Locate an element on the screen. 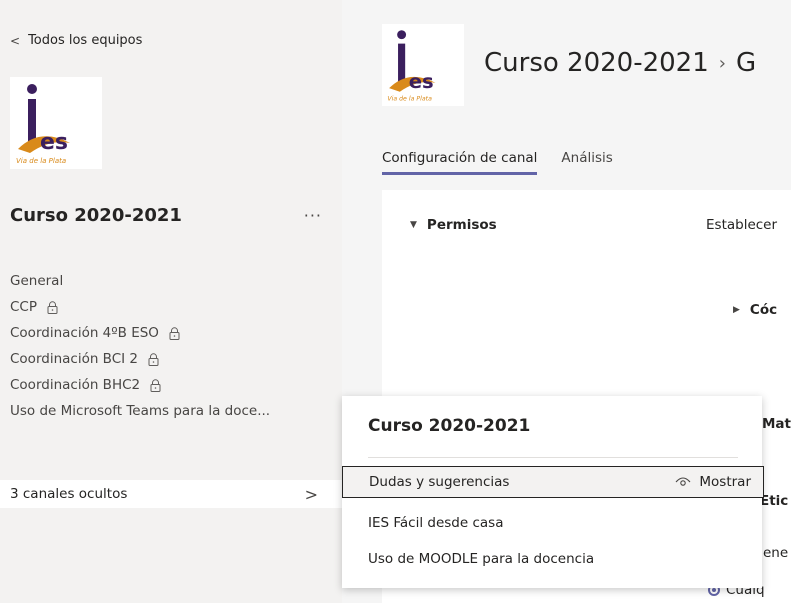 Image resolution: width=791 pixels, height=603 pixels. permissions-description: Establecer is located at coordinates (742, 225).